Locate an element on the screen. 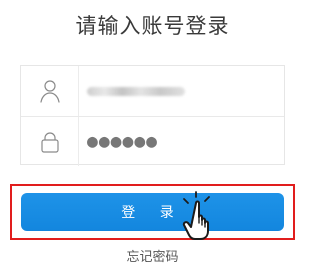 This screenshot has height=270, width=320. page-title: 请输入账号登录 is located at coordinates (152, 26).